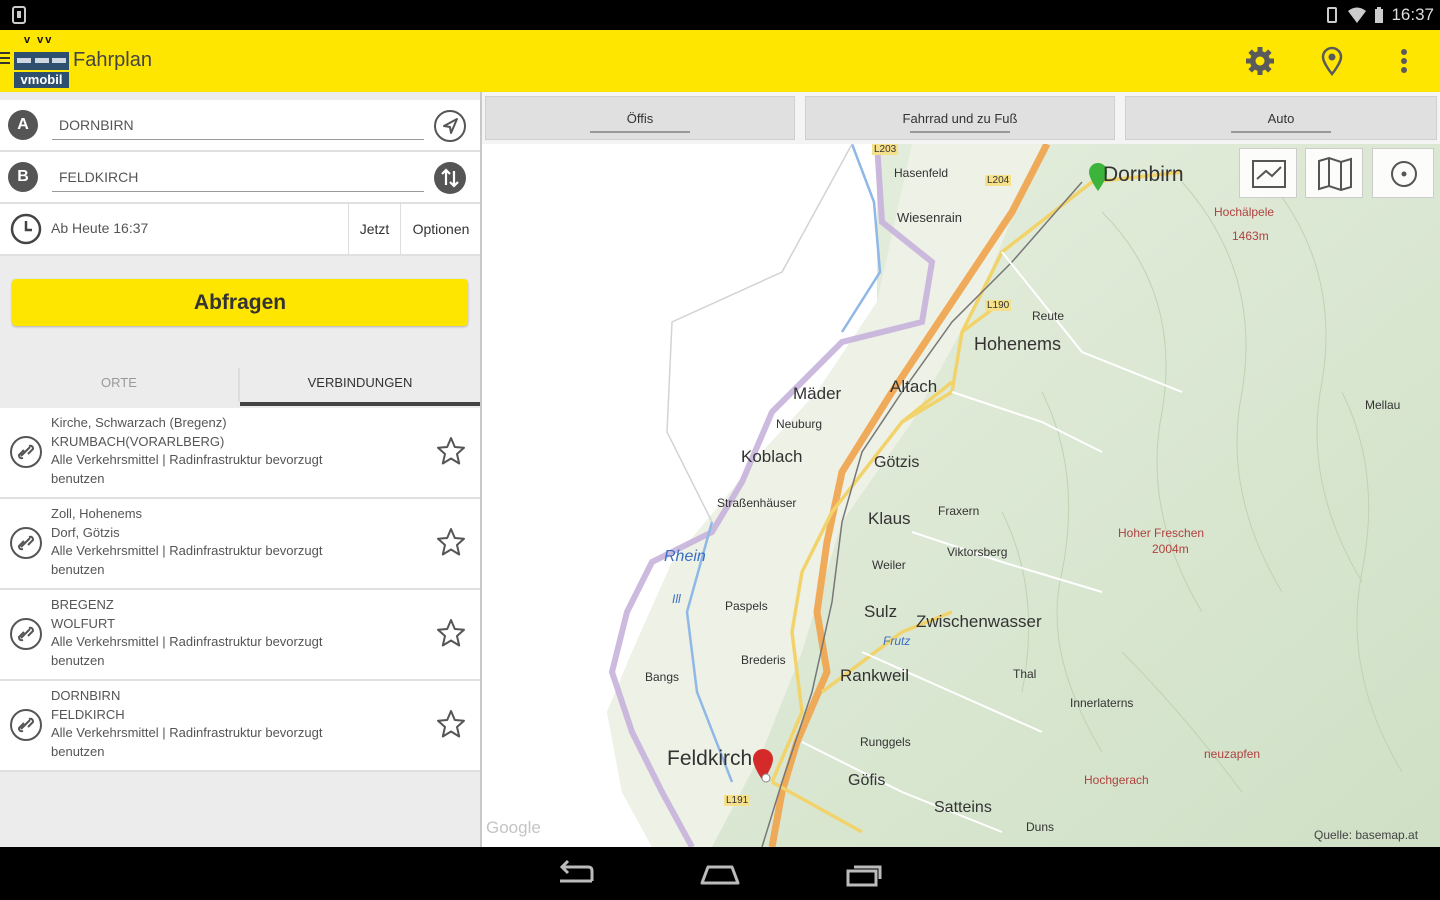 The height and width of the screenshot is (900, 1440). I want to click on clock-icon, so click(26, 229).